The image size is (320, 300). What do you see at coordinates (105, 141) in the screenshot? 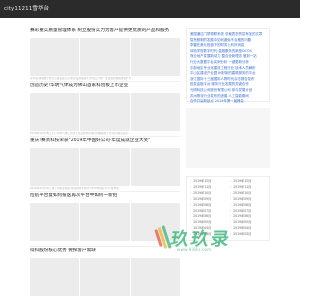
I see `article-title: 重庆!赛贤科技荣获"2019年中国好公司·年度成就企业大奖"` at bounding box center [105, 141].